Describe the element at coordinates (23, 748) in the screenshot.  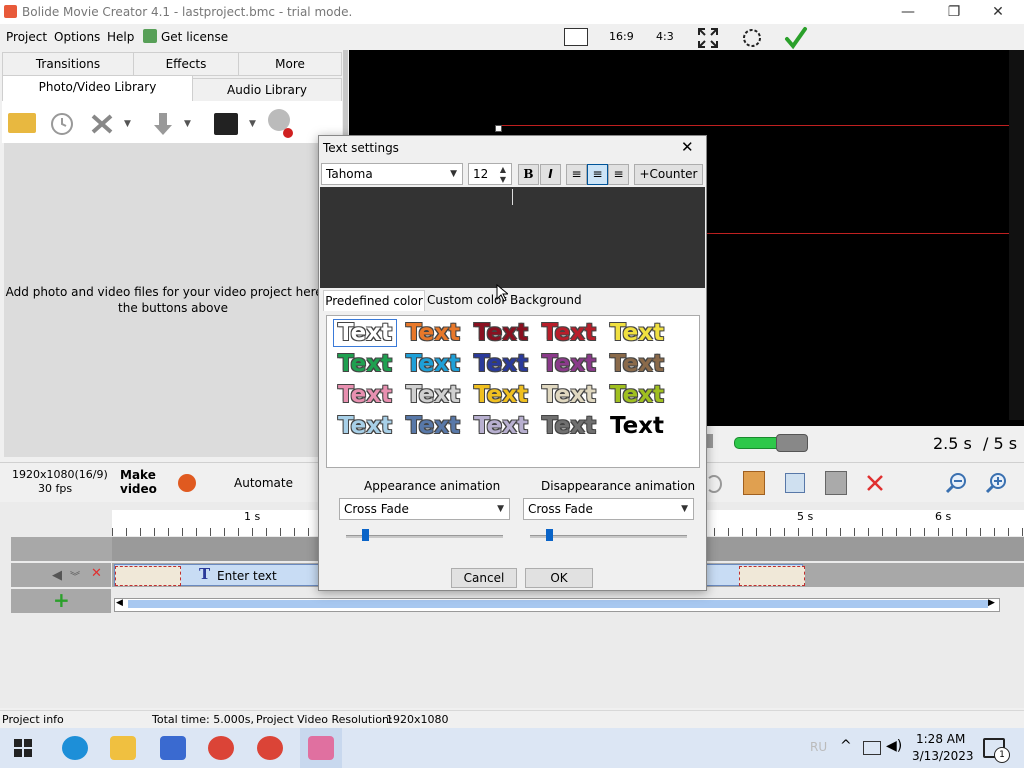
I see `windows-start-icon` at that location.